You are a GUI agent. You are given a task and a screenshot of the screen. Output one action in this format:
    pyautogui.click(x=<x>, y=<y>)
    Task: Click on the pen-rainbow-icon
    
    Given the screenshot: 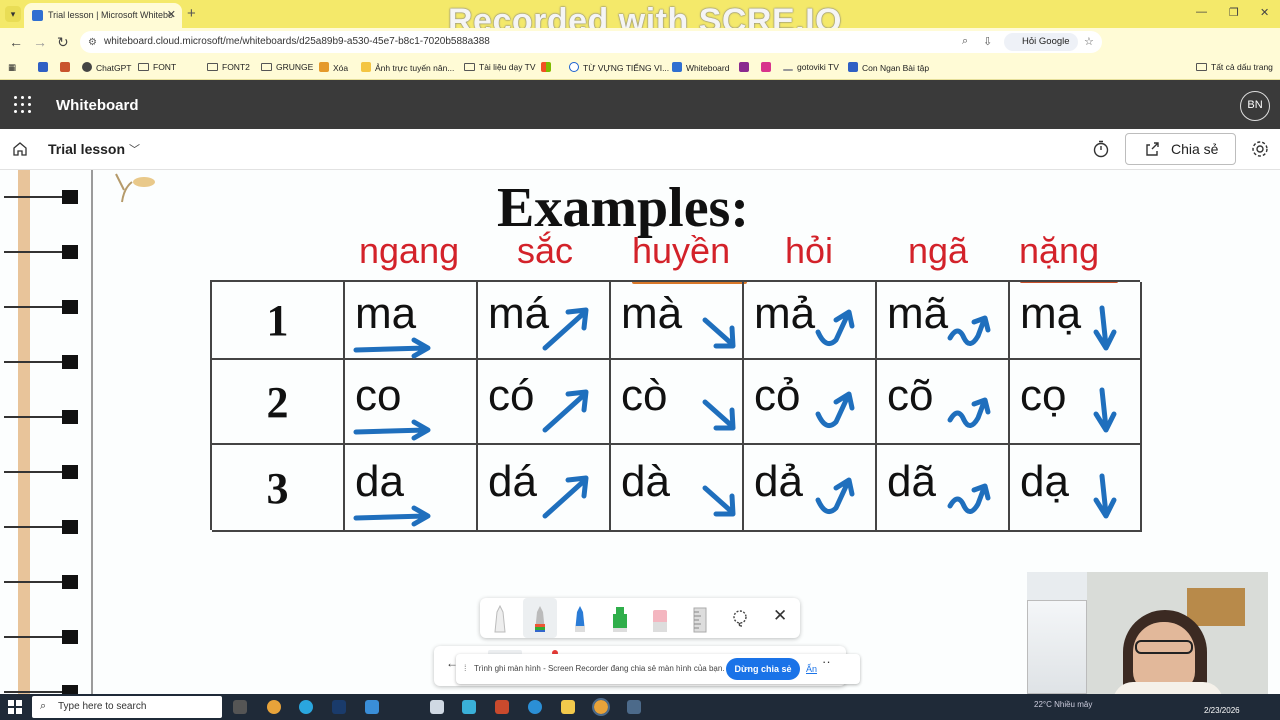 What is the action you would take?
    pyautogui.click(x=540, y=619)
    